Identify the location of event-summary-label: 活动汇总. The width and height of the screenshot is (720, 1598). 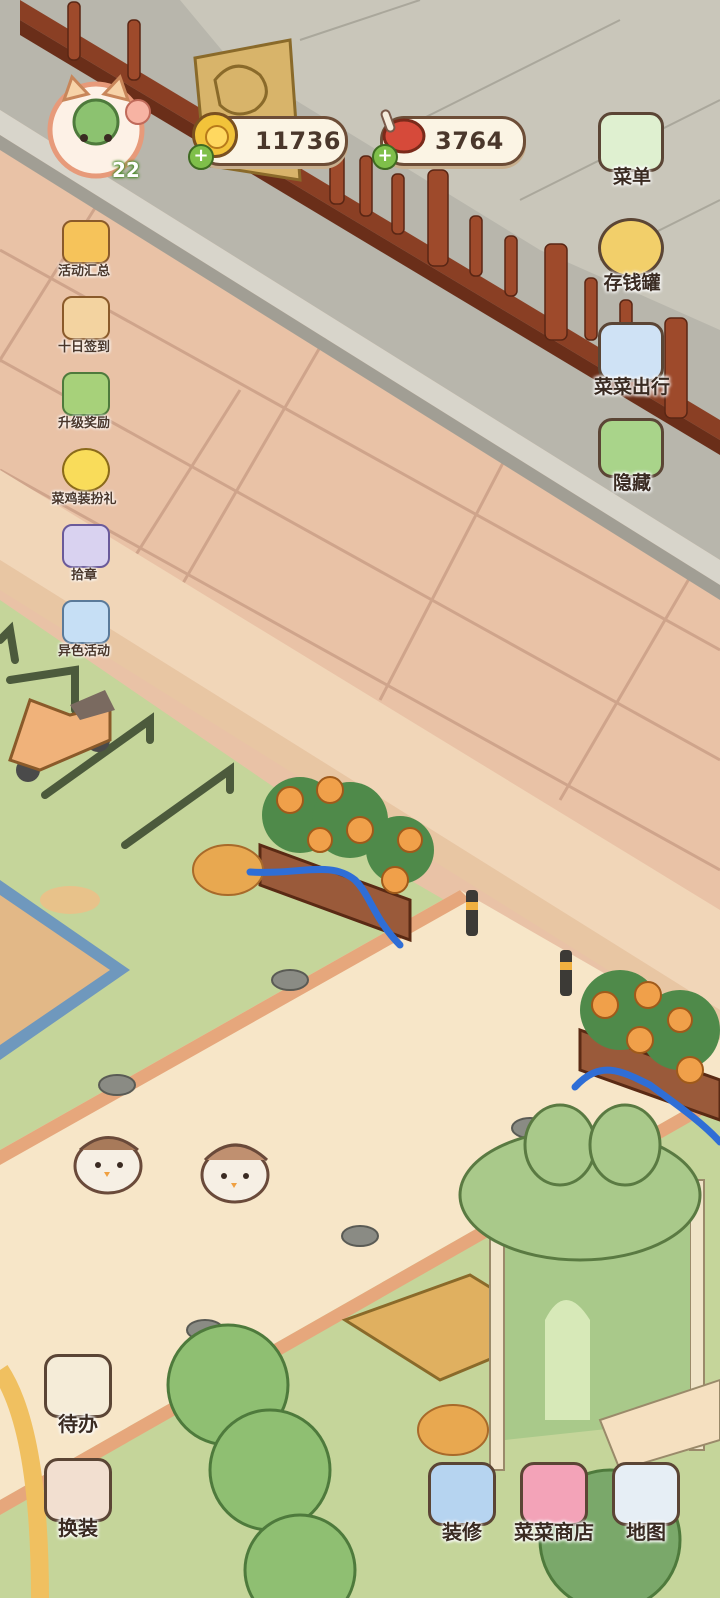
(83, 271).